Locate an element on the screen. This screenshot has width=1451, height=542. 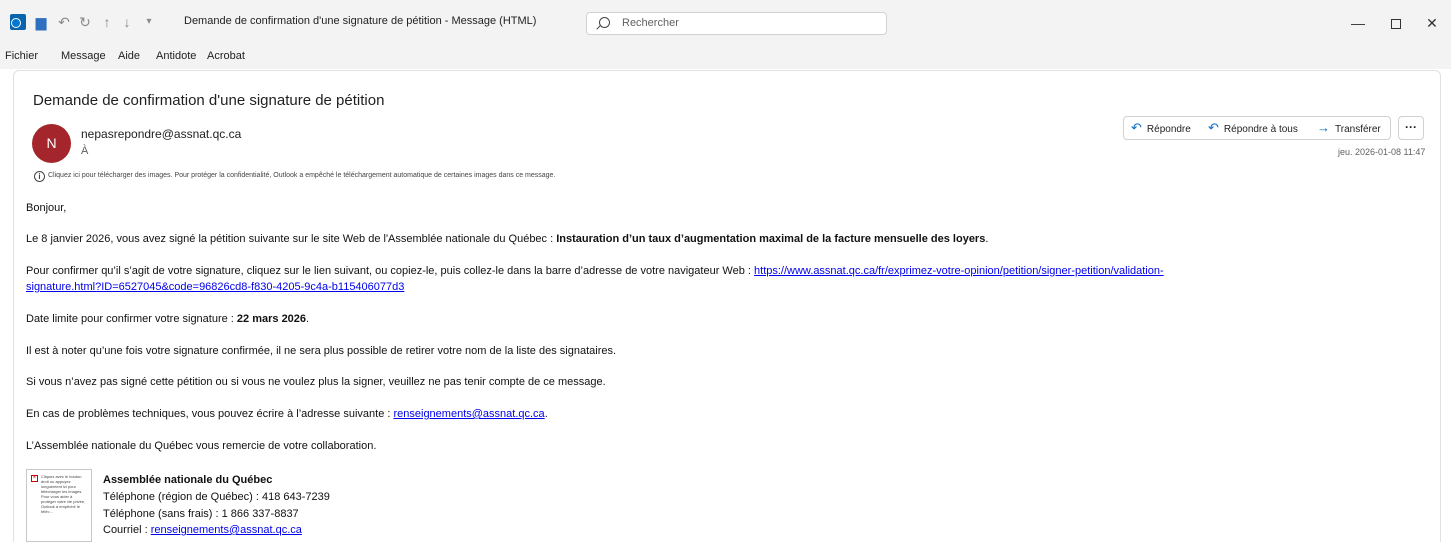
support-email-link: renseignements@assnat.qc.ca is located at coordinates (468, 414).